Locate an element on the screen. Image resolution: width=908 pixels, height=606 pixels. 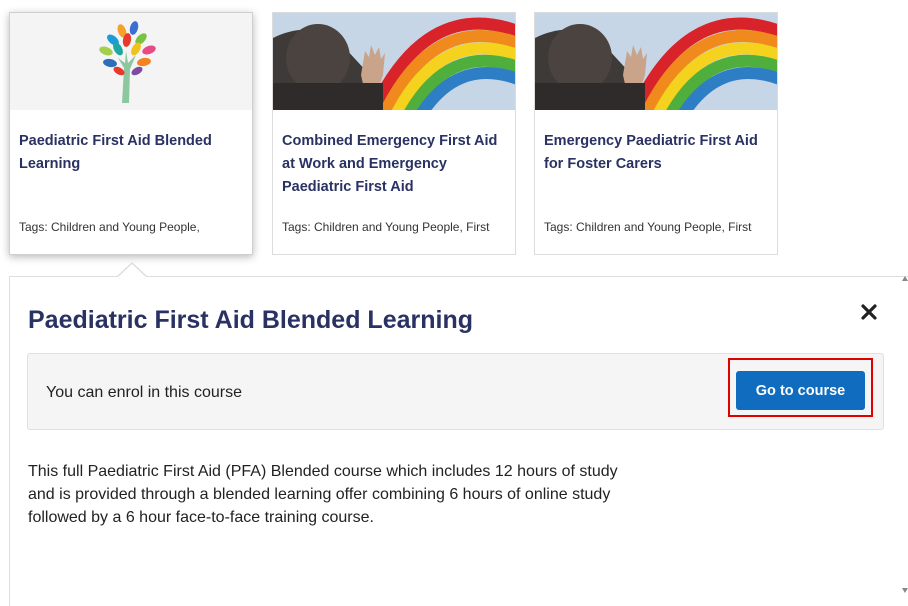
tree-logo-icon is located at coordinates (127, 62).